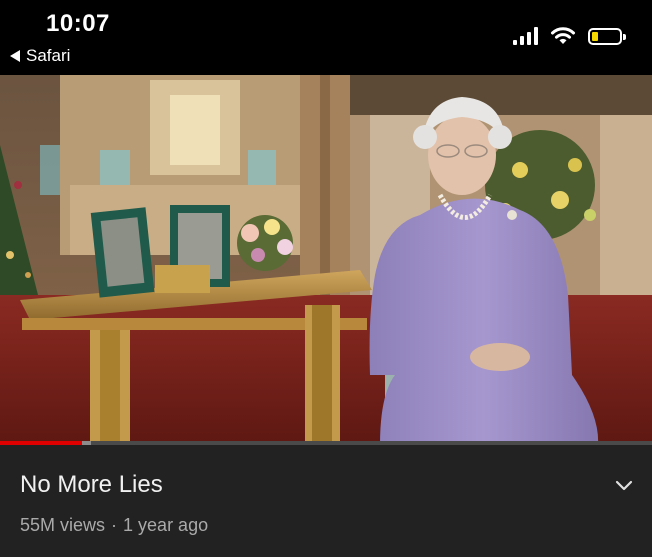  Describe the element at coordinates (607, 36) in the screenshot. I see `battery-icon` at that location.